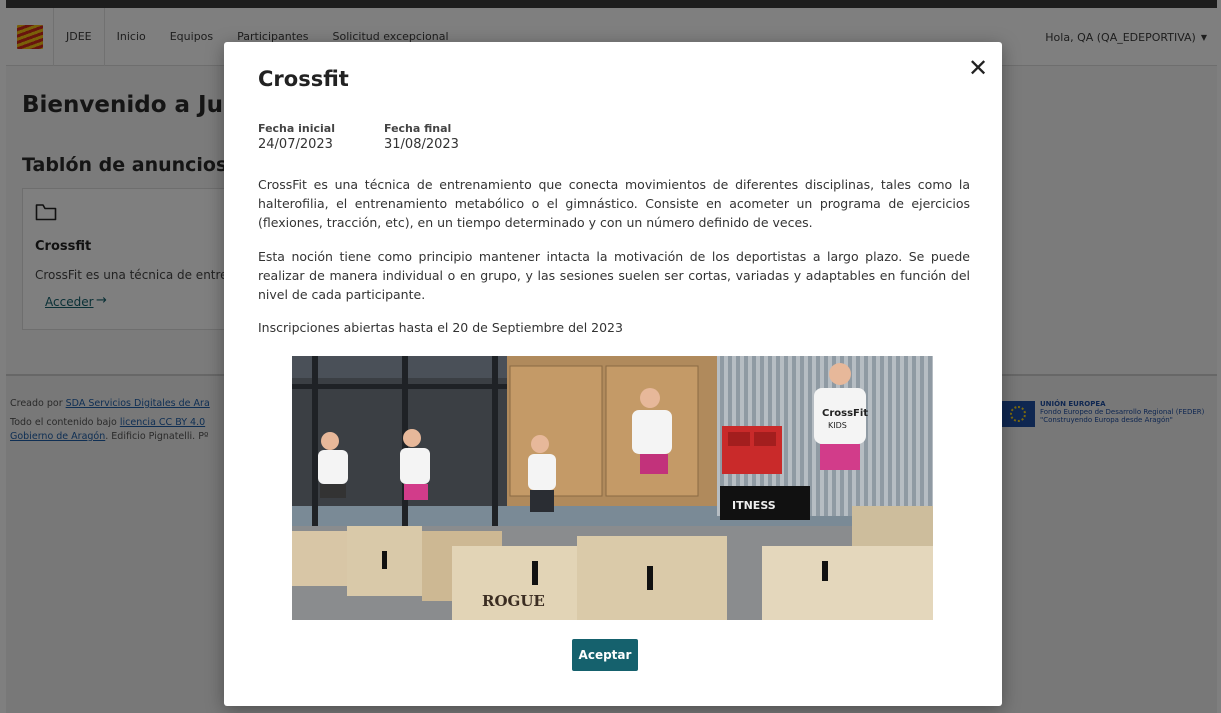 The width and height of the screenshot is (1221, 713). Describe the element at coordinates (421, 144) in the screenshot. I see `end-date-value: 31/08/2023` at that location.